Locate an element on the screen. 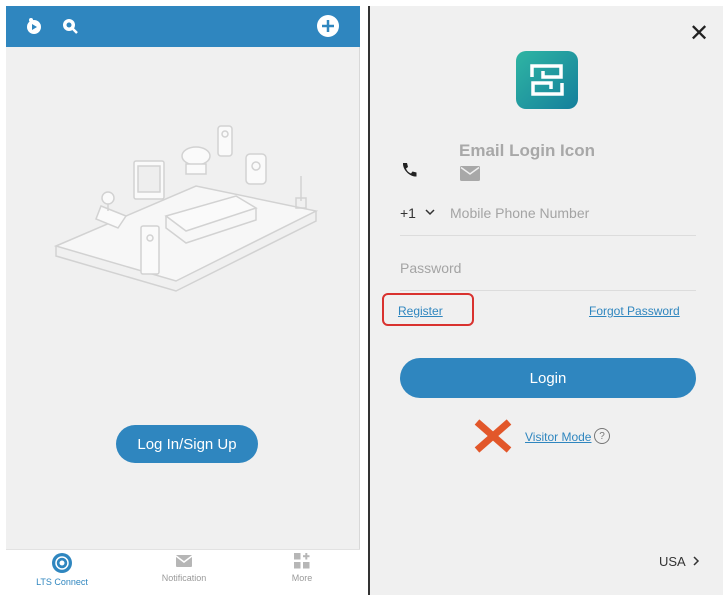  tab-label: LTS Connect is located at coordinates (62, 582).